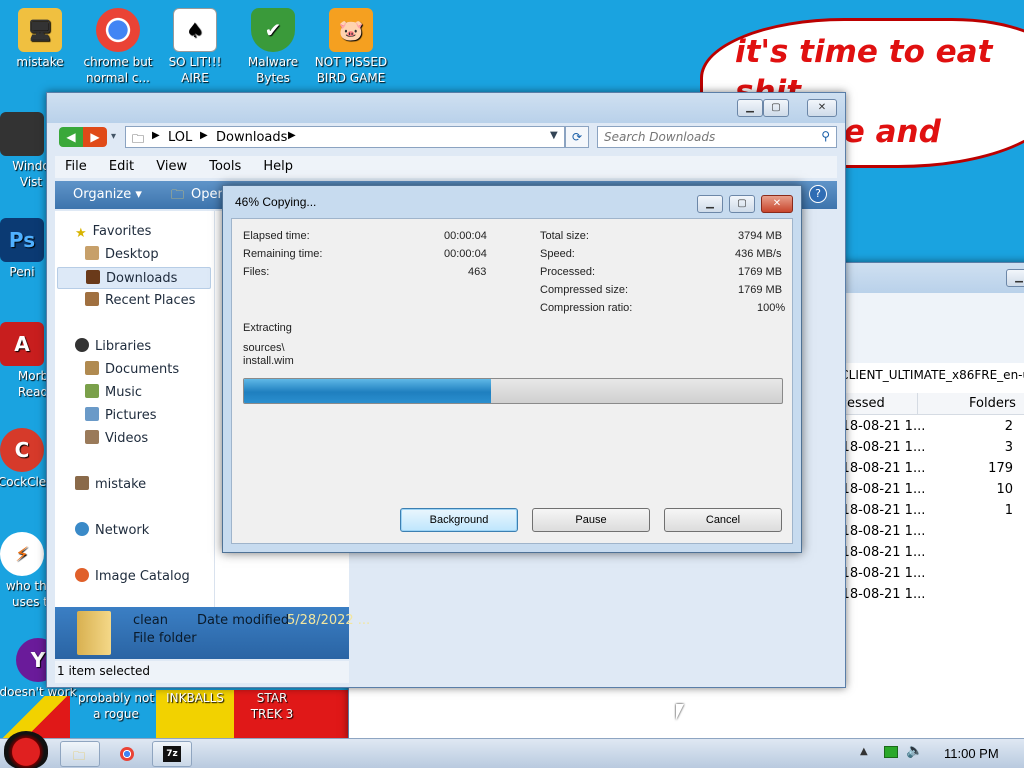 The height and width of the screenshot is (768, 1024). Describe the element at coordinates (225, 166) in the screenshot. I see `menu-tools: Tools` at that location.